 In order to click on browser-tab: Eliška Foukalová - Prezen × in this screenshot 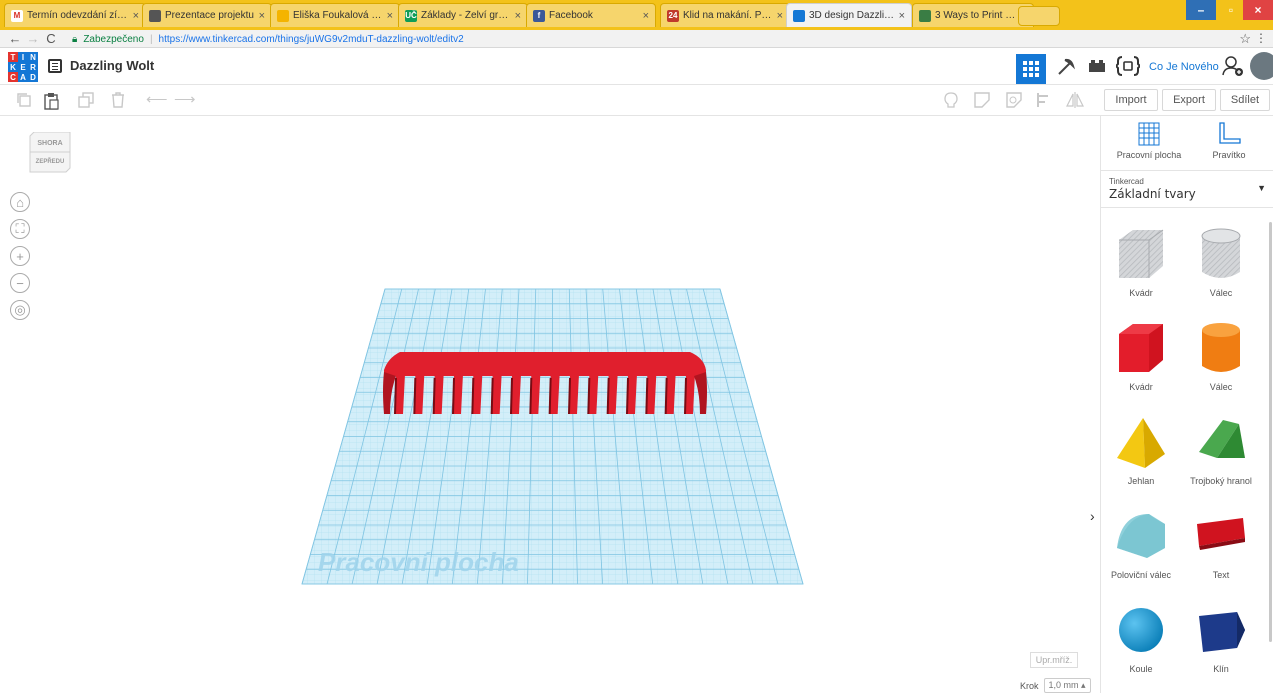, I will do `click(335, 15)`.